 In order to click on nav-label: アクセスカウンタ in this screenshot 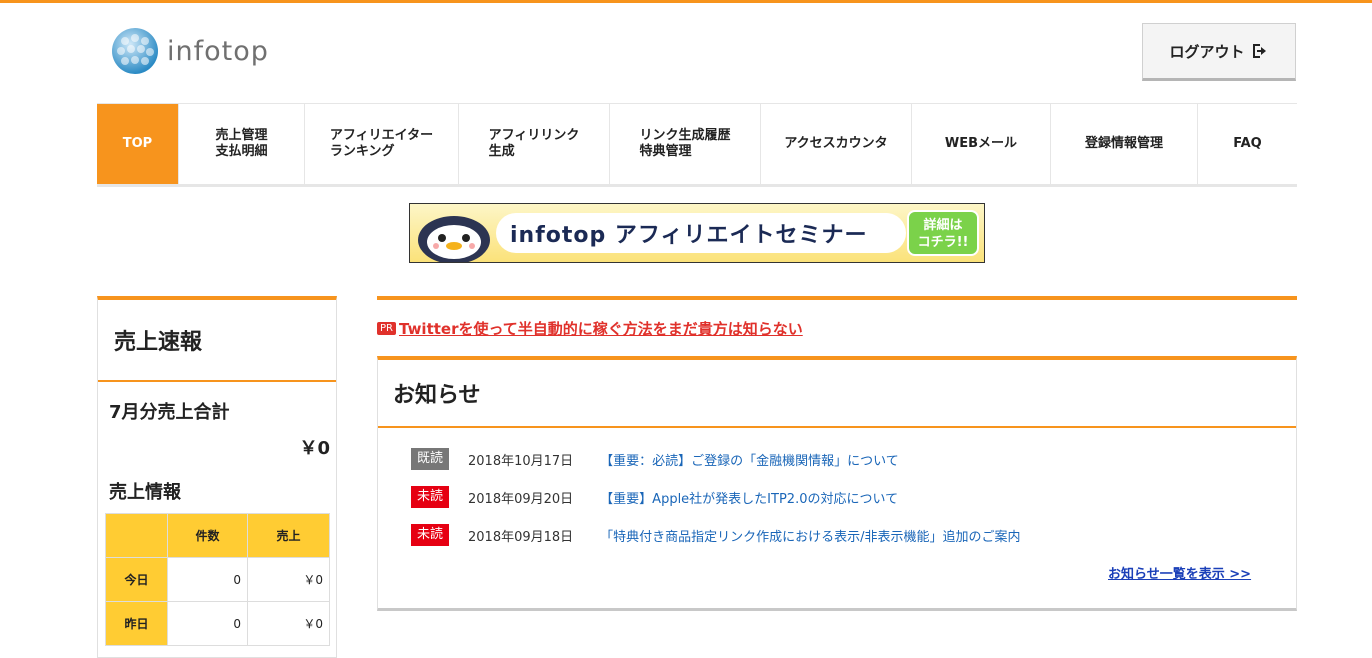, I will do `click(836, 143)`.